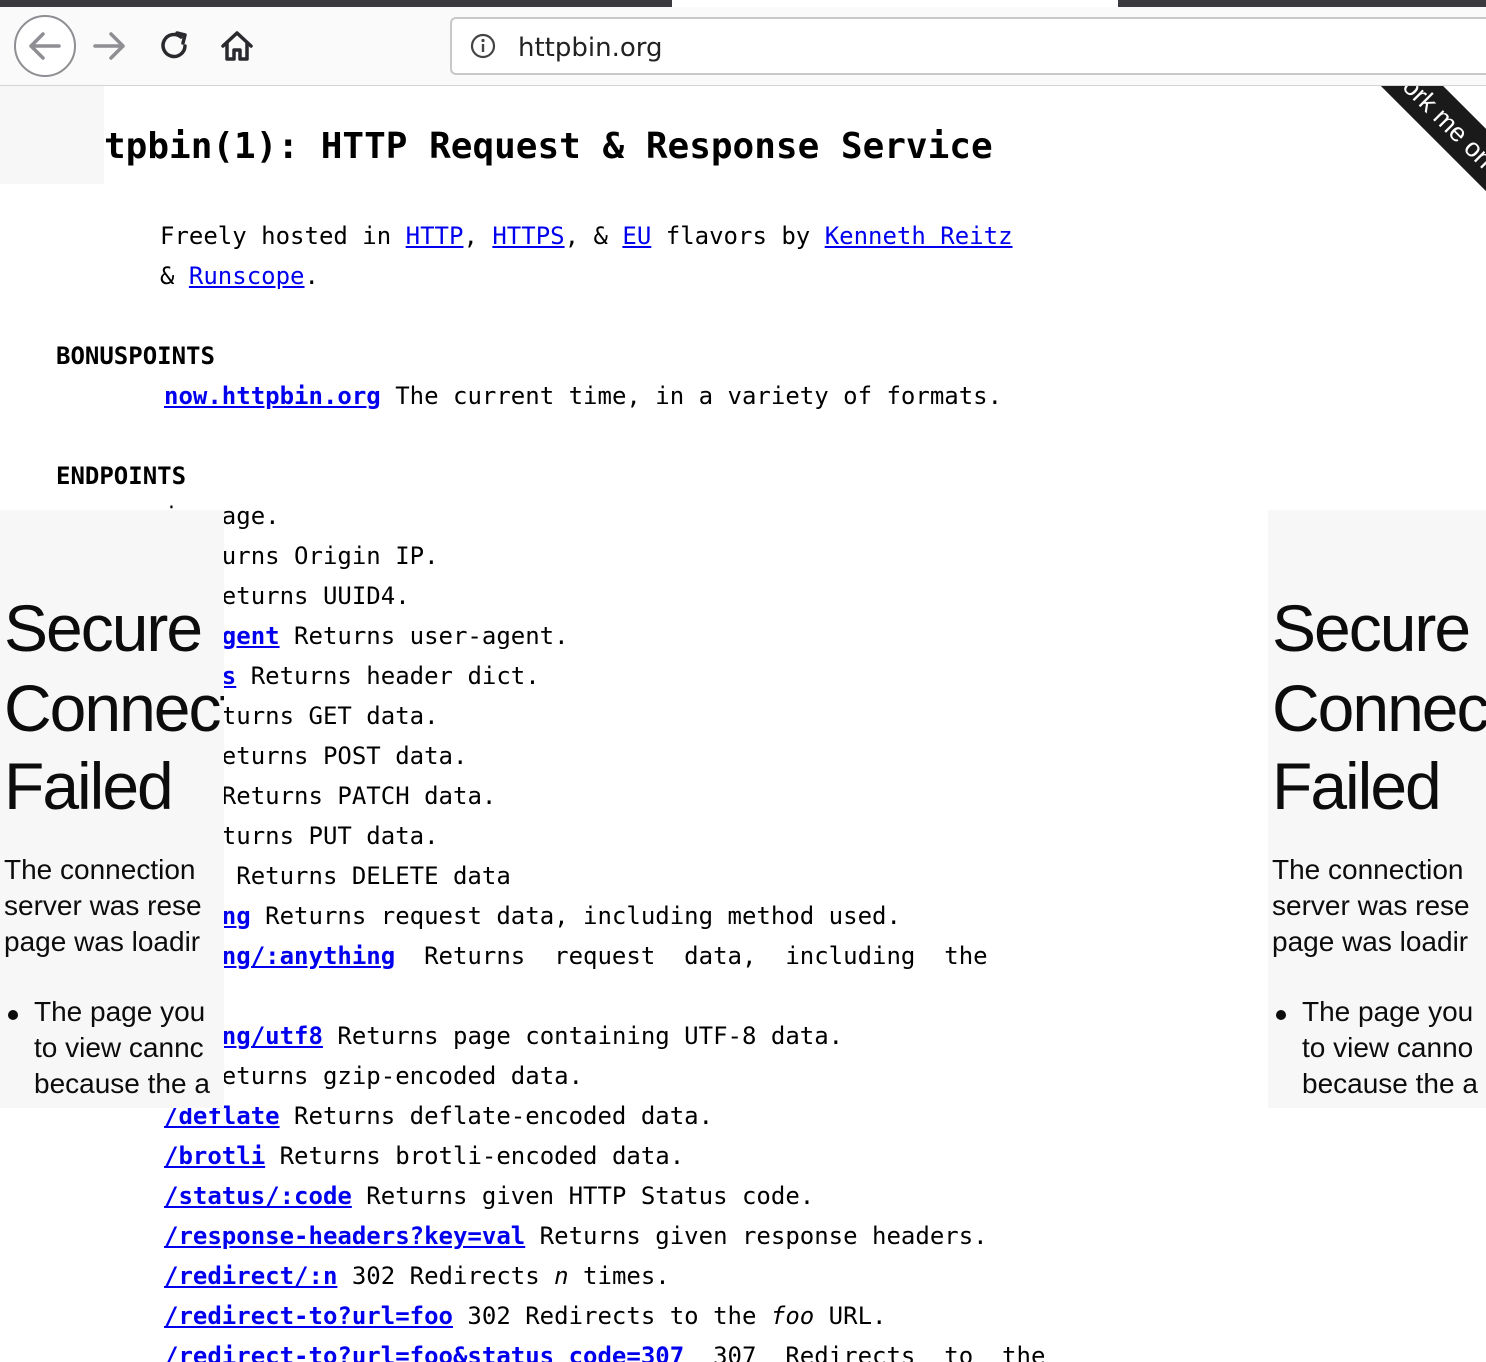  I want to click on tab-strip, so click(743, 3).